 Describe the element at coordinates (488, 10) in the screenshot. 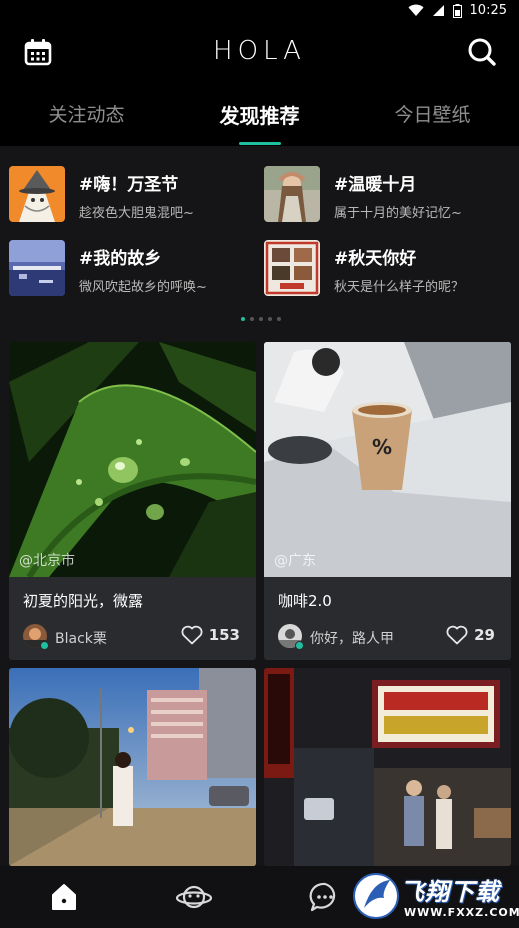

I see `status-time: 10:25` at that location.